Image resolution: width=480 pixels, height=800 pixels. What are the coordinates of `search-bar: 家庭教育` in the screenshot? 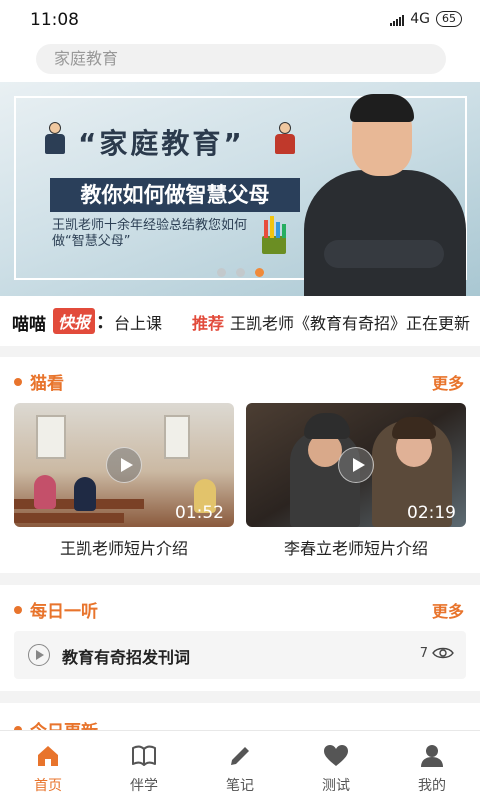 It's located at (240, 61).